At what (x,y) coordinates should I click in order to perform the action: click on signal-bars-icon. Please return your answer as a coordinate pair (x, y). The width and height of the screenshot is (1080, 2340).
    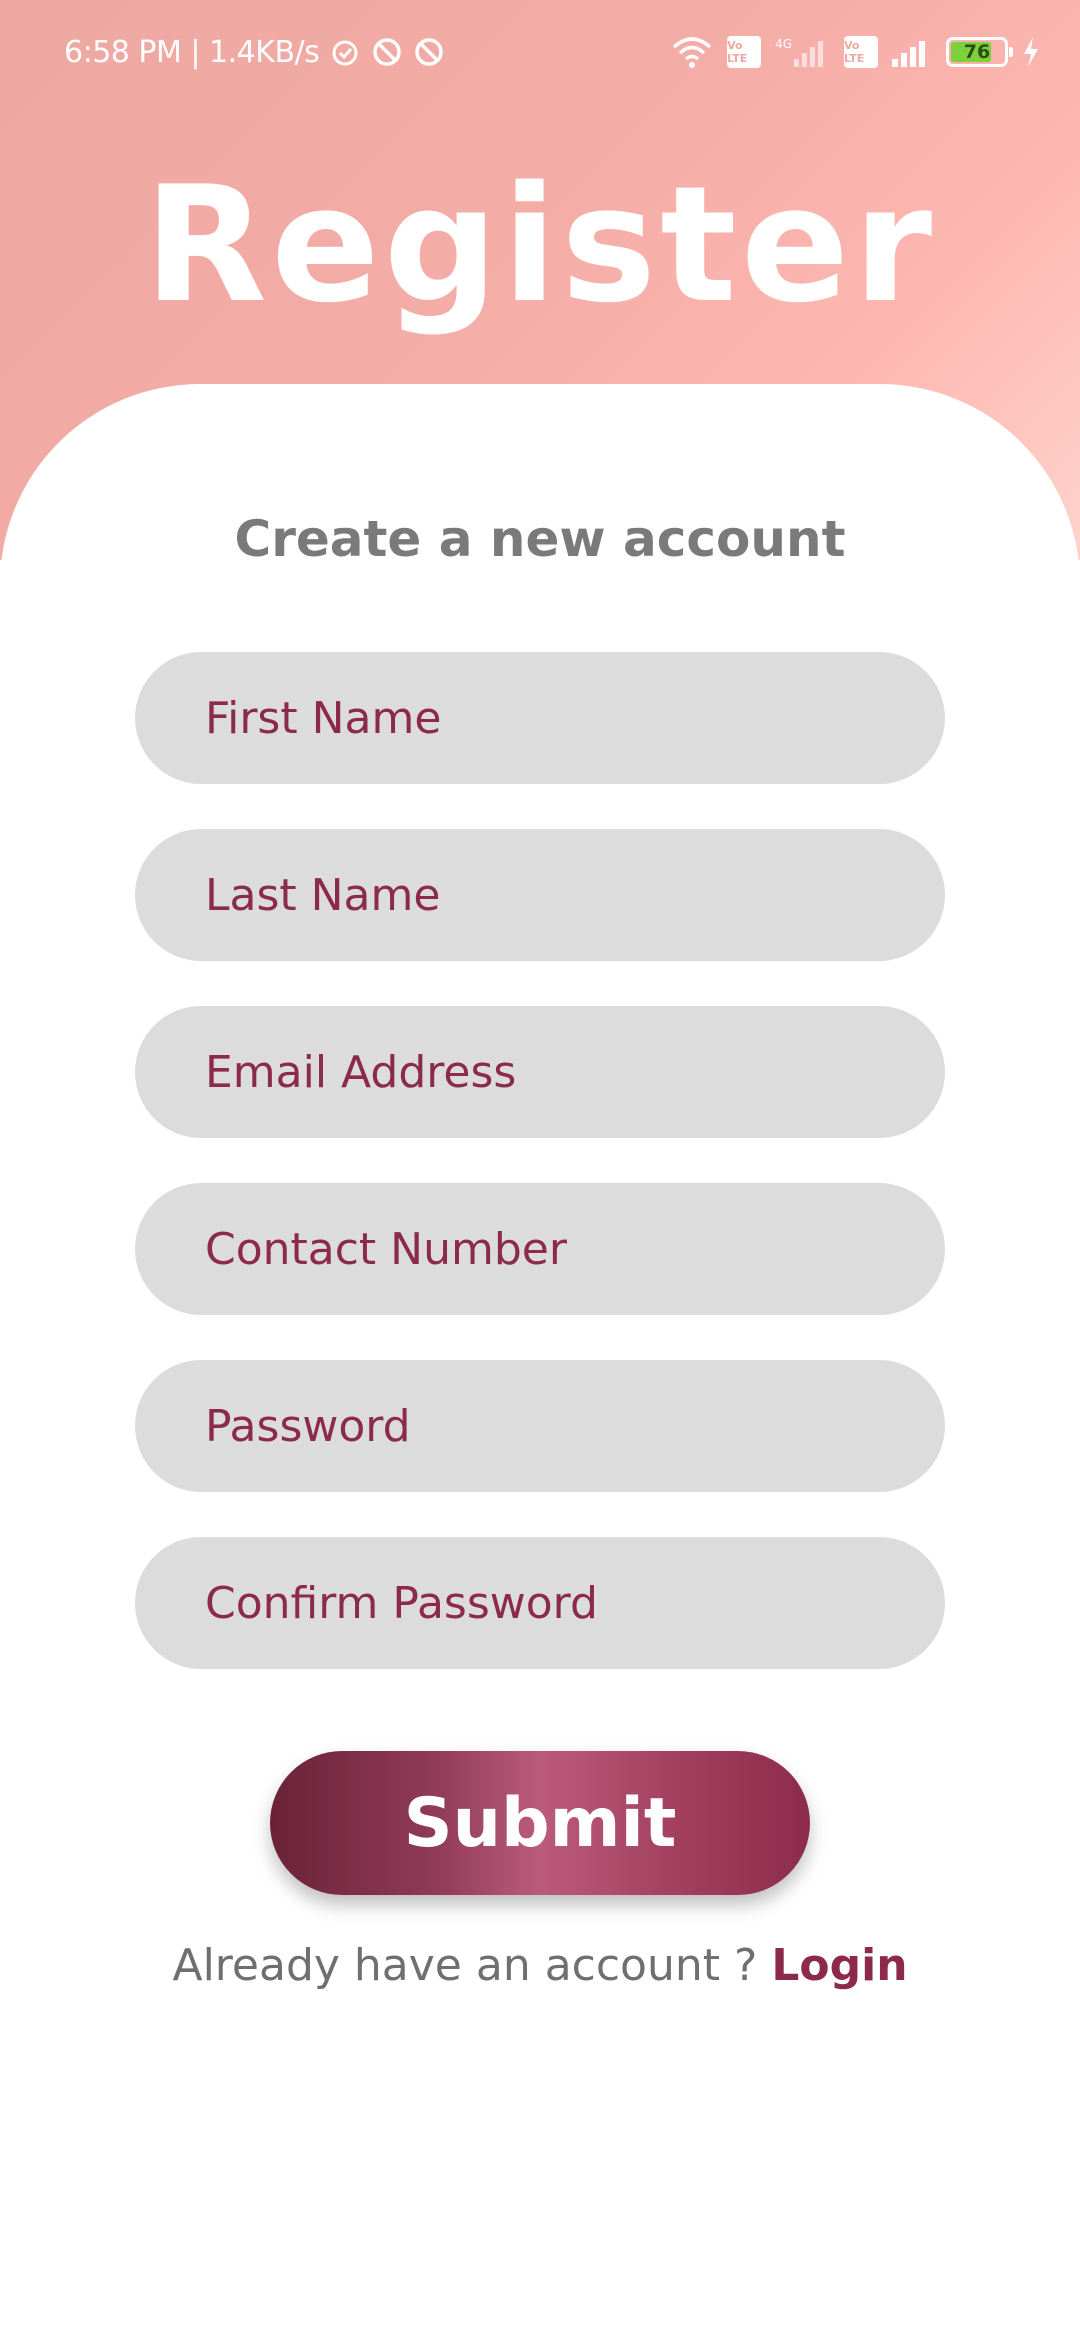
    Looking at the image, I should click on (808, 54).